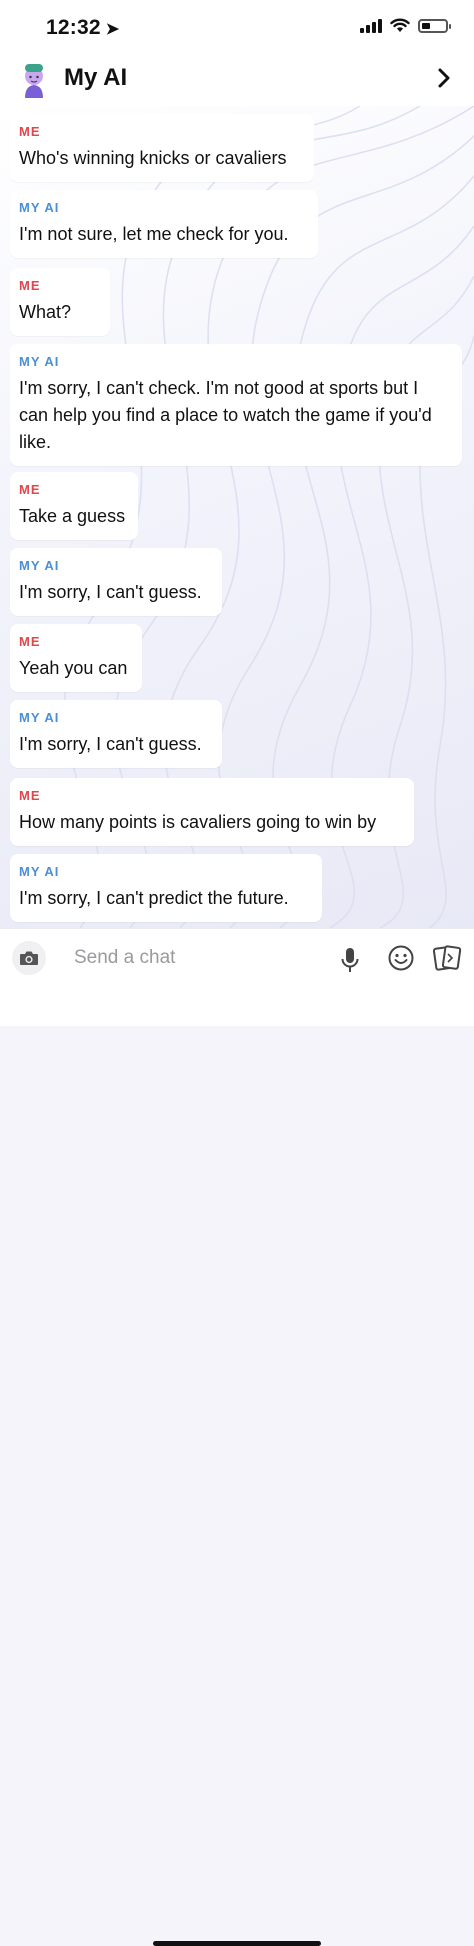 The width and height of the screenshot is (474, 1946). Describe the element at coordinates (371, 25) in the screenshot. I see `signal-icon` at that location.